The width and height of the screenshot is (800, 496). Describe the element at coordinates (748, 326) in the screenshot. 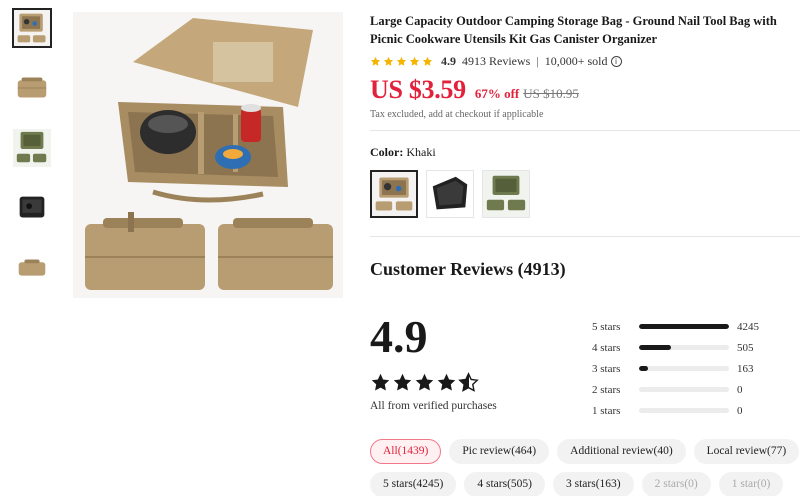

I see `distribution-count: 4245` at that location.